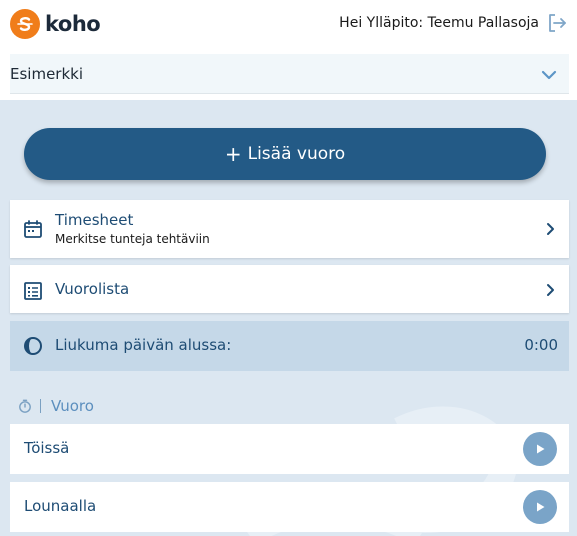 The height and width of the screenshot is (536, 577). I want to click on selector-value: Esimerkki, so click(47, 74).